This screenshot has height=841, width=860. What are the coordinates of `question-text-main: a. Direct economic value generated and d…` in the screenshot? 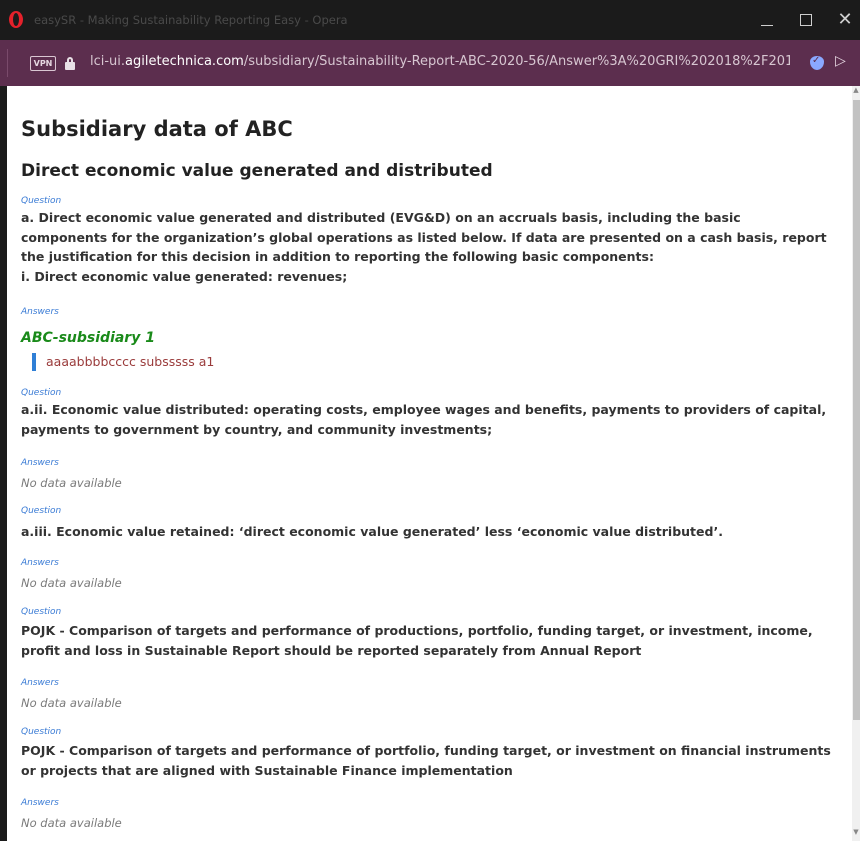 It's located at (424, 237).